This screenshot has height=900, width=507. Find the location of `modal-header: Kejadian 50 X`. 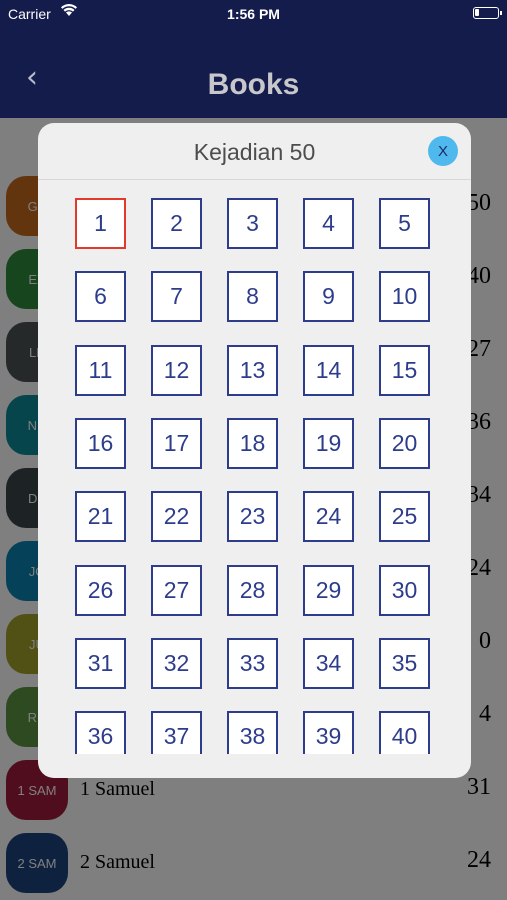

modal-header: Kejadian 50 X is located at coordinates (254, 151).